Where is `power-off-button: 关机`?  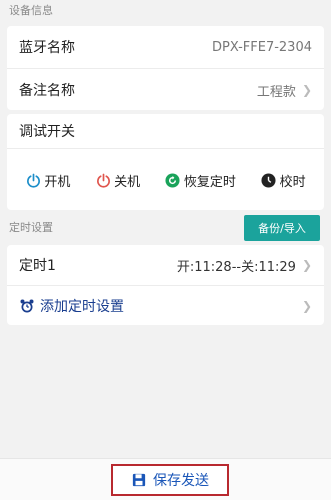 power-off-button: 关机 is located at coordinates (117, 180).